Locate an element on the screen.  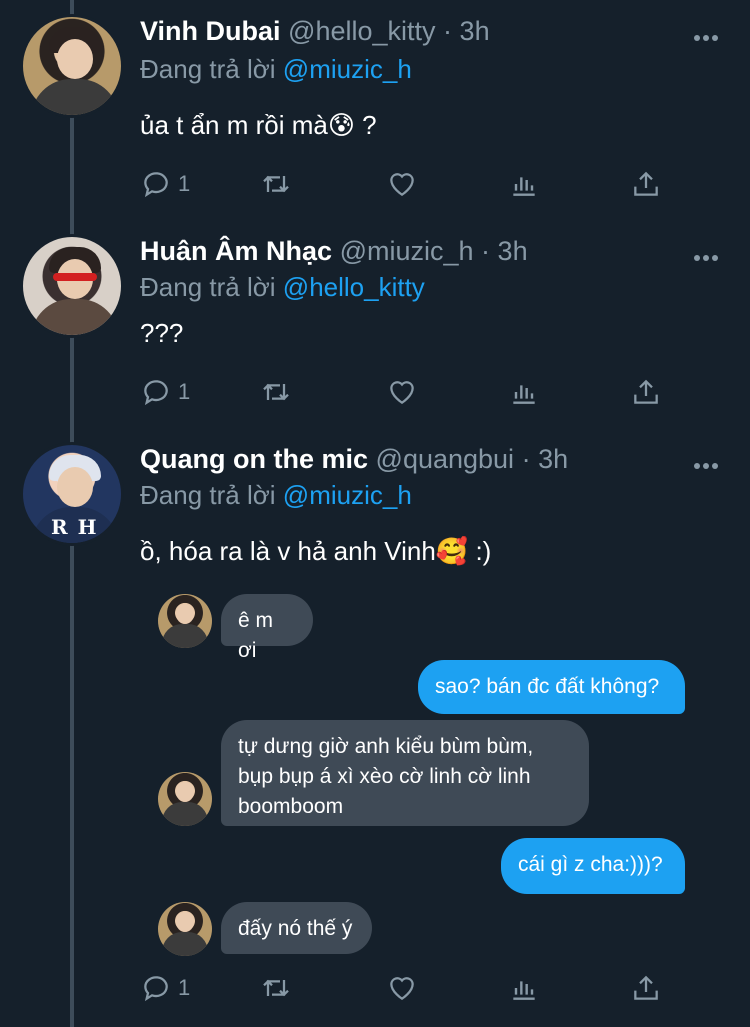
display-name: Huân Âm Nhạc is located at coordinates (236, 251).